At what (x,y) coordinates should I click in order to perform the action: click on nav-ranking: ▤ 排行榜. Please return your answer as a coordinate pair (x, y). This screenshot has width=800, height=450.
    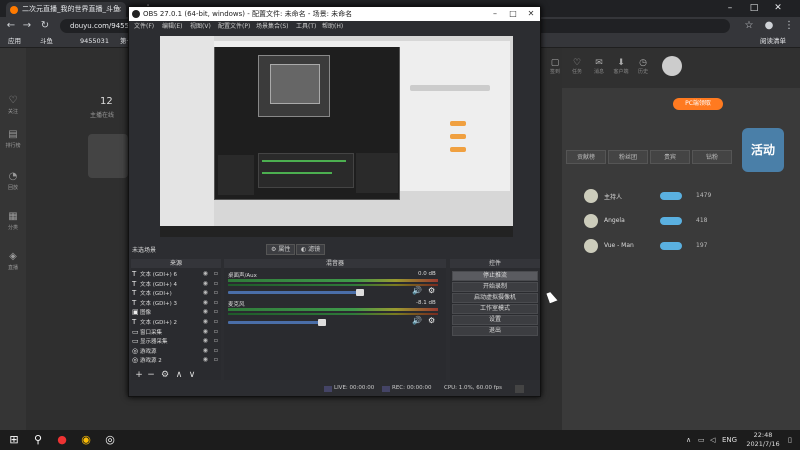
    Looking at the image, I should click on (13, 141).